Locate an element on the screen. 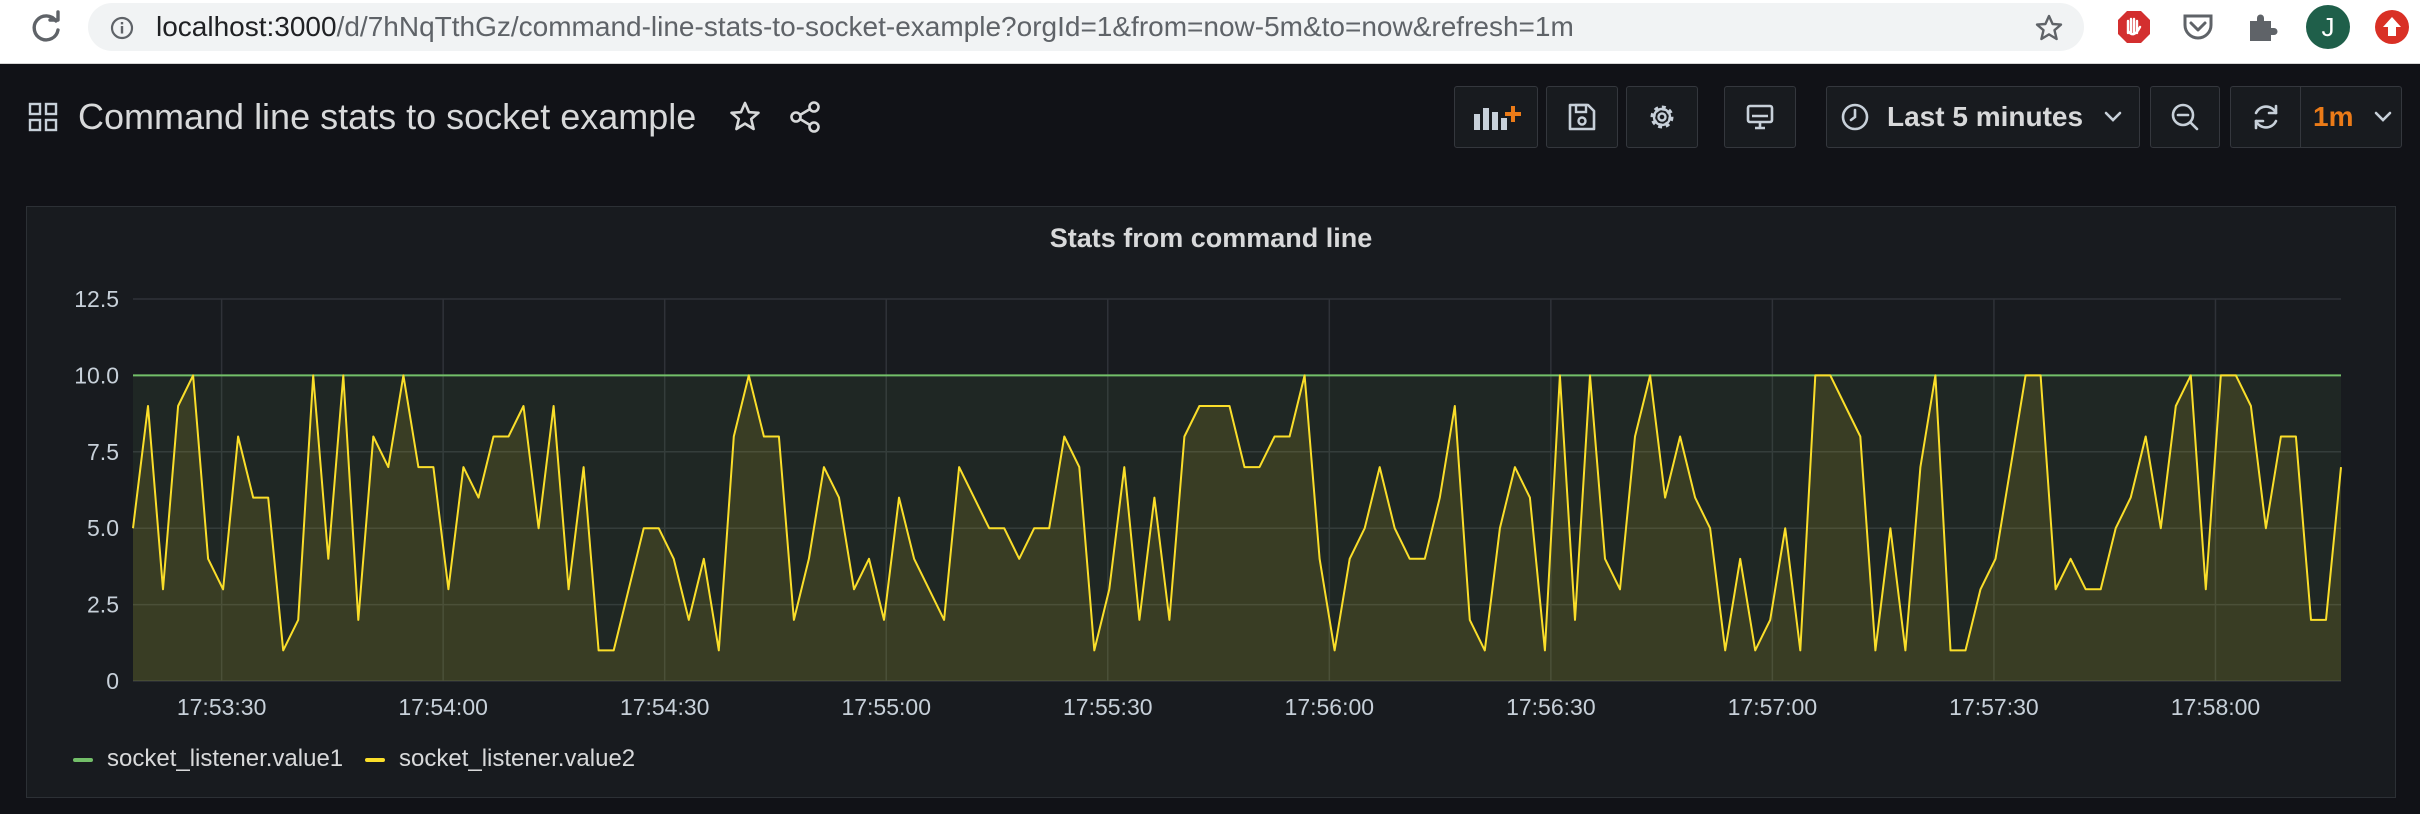 The width and height of the screenshot is (2420, 814). x-tick-label: 17:57:00 is located at coordinates (1773, 707).